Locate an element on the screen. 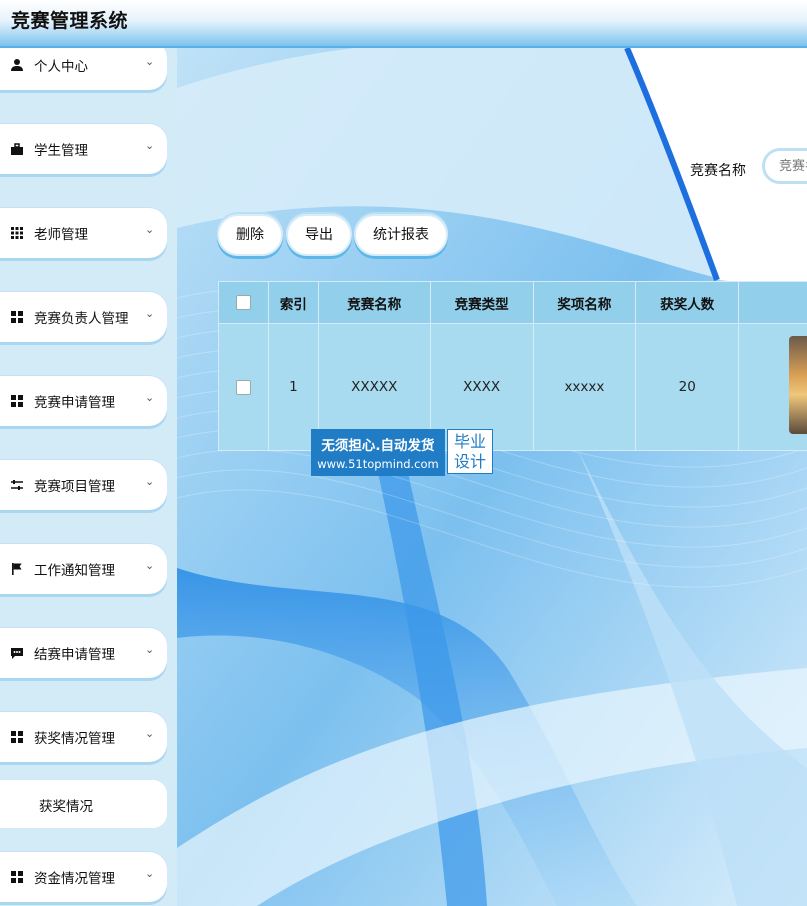  sidebar-item-label: 竞赛申请管理 is located at coordinates (74, 403).